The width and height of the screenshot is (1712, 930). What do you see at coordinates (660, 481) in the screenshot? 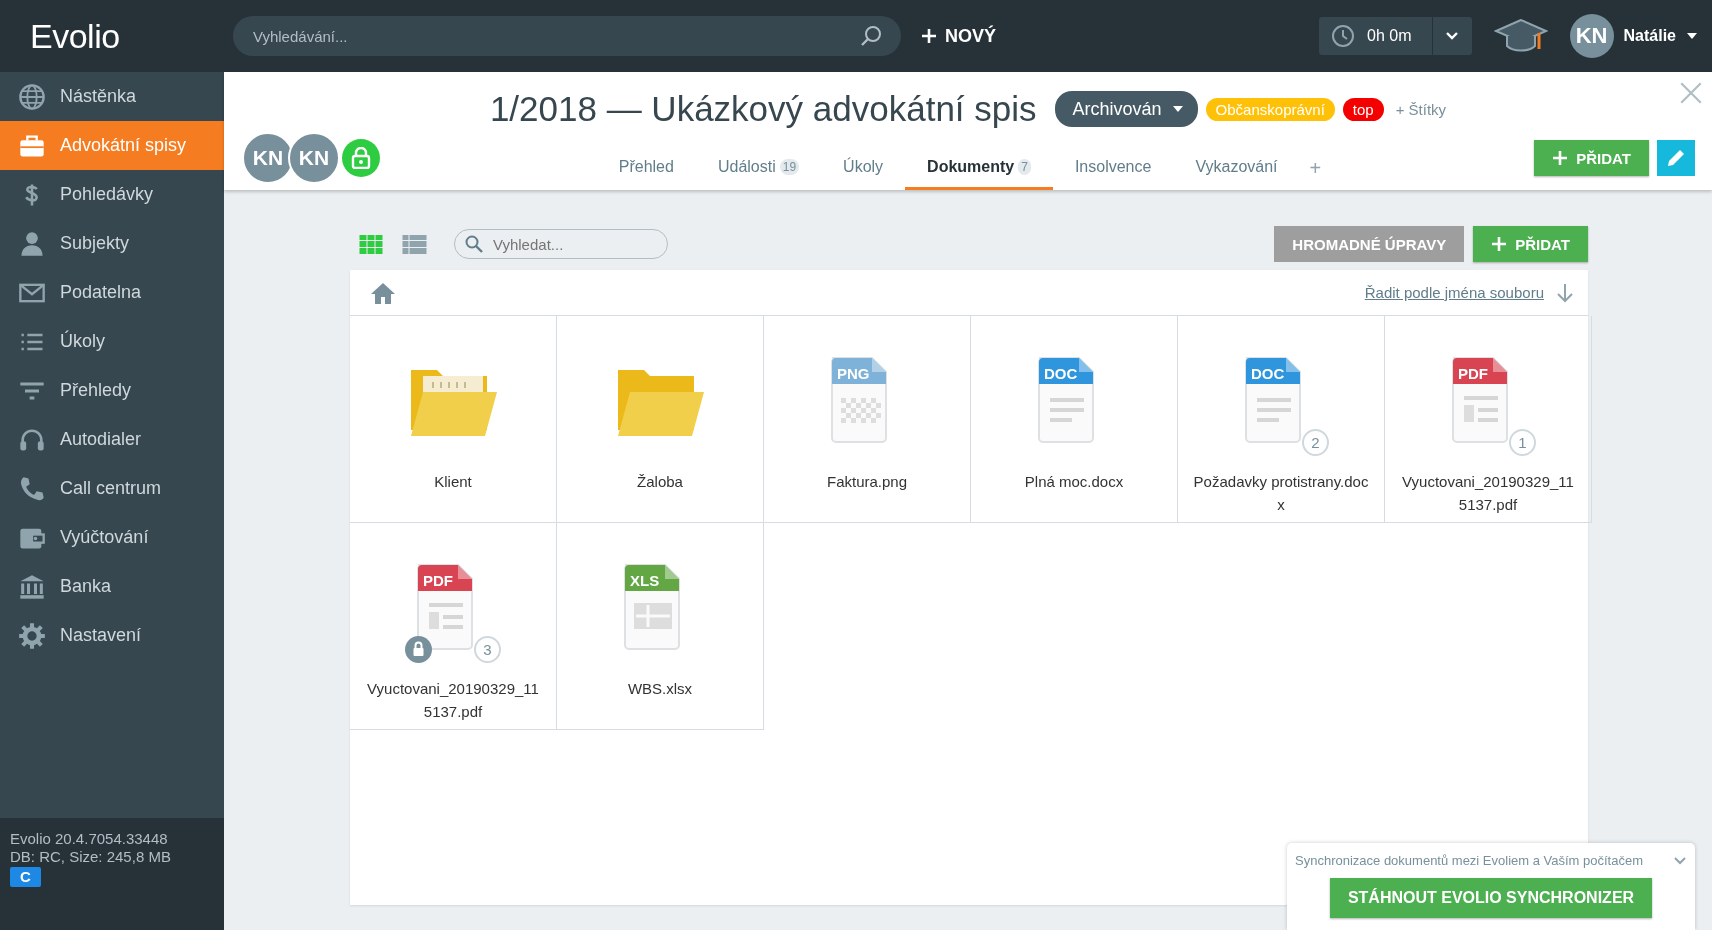
I see `folder-name: Žaloba` at bounding box center [660, 481].